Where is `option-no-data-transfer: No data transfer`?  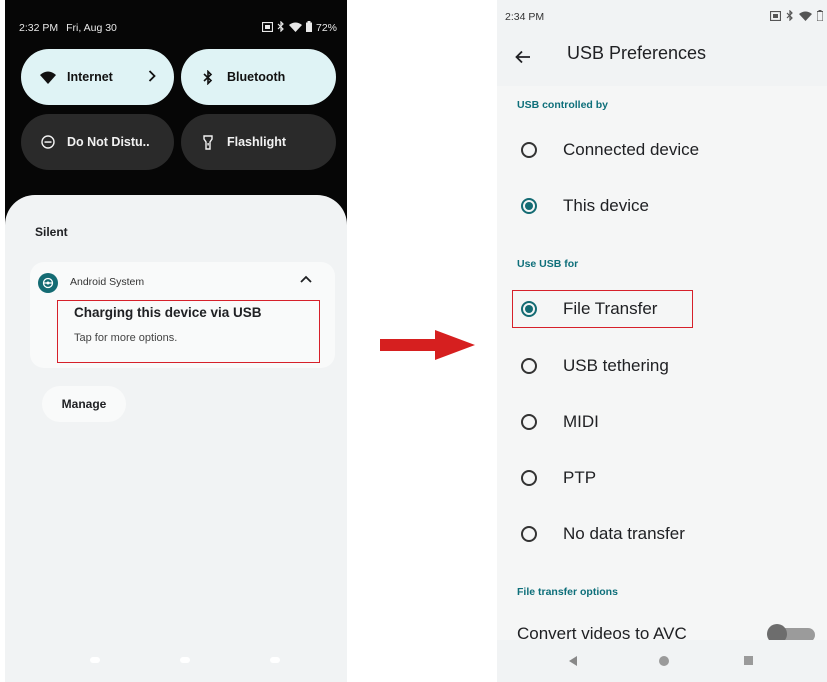
option-no-data-transfer: No data transfer is located at coordinates (662, 534).